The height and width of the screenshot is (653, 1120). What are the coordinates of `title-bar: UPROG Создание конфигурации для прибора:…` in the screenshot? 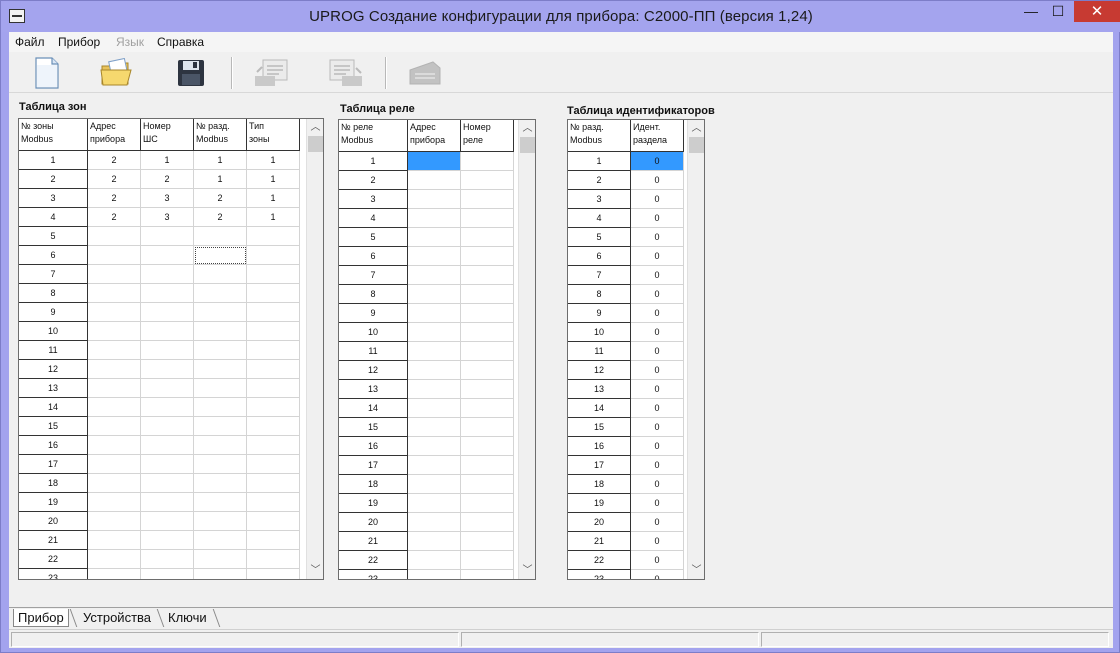 It's located at (560, 16).